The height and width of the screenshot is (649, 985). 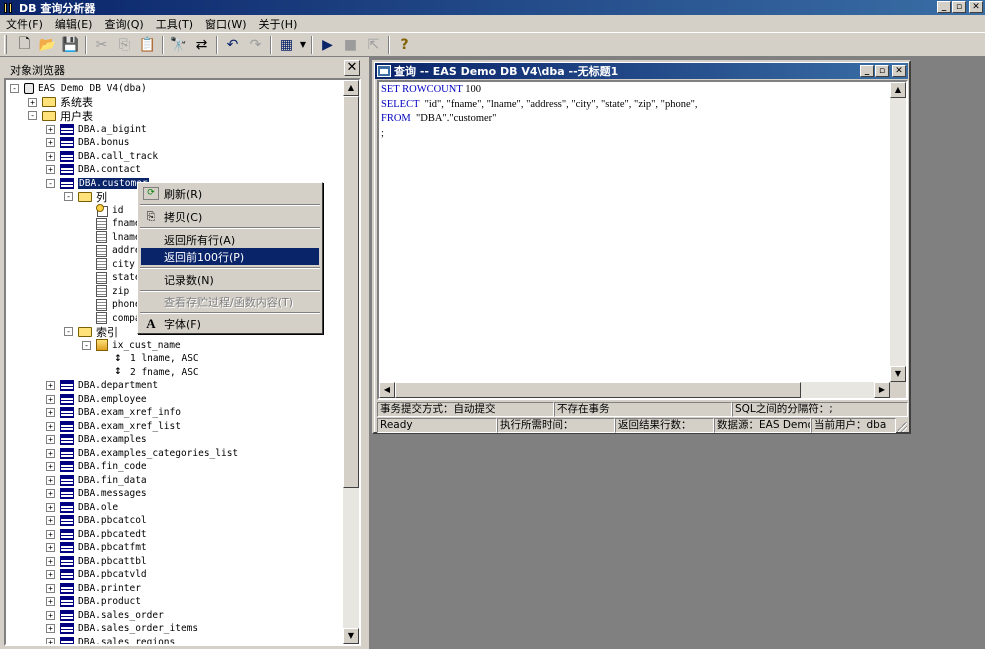 What do you see at coordinates (867, 71) in the screenshot?
I see `query-minimize-button: _` at bounding box center [867, 71].